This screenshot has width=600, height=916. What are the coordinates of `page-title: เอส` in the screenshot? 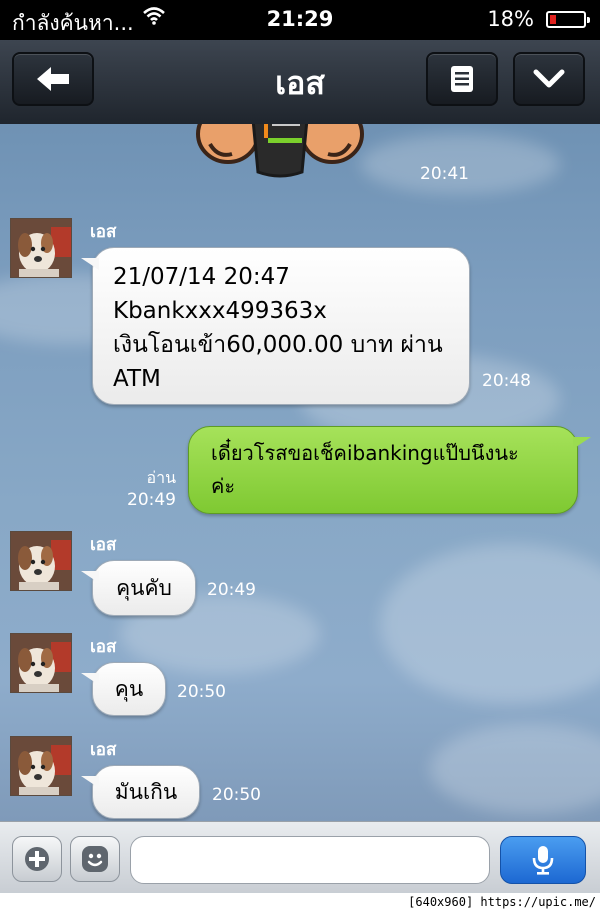 It's located at (300, 83).